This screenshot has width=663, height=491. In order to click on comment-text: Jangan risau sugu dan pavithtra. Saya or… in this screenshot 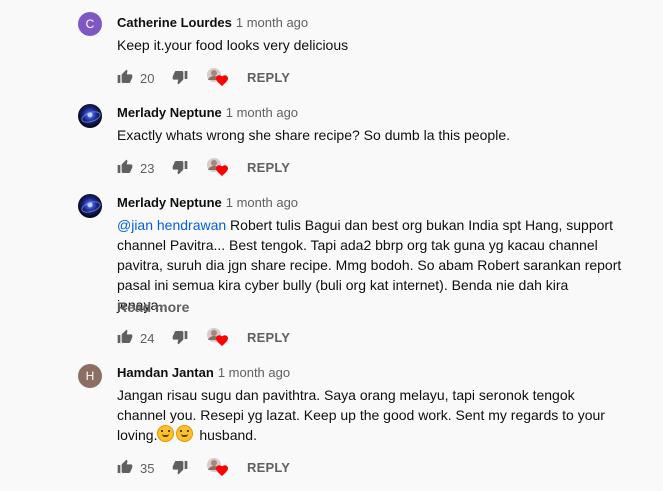, I will do `click(372, 415)`.